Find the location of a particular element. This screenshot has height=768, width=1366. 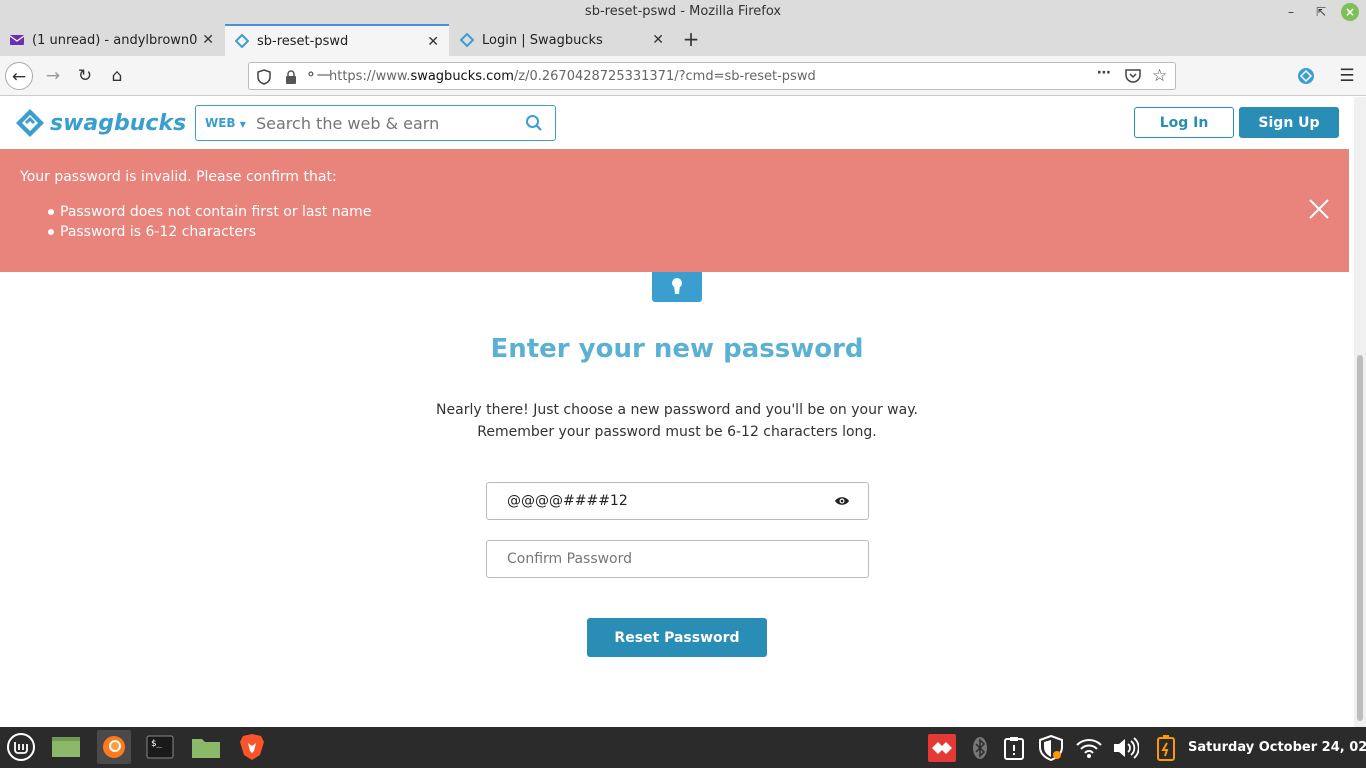

anydesk-tray-icon is located at coordinates (942, 748).